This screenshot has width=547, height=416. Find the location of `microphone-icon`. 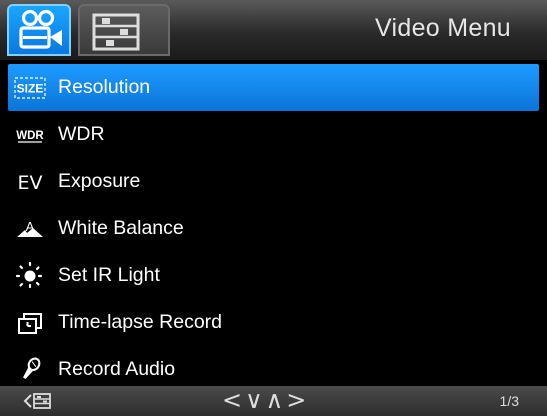

microphone-icon is located at coordinates (30, 370).